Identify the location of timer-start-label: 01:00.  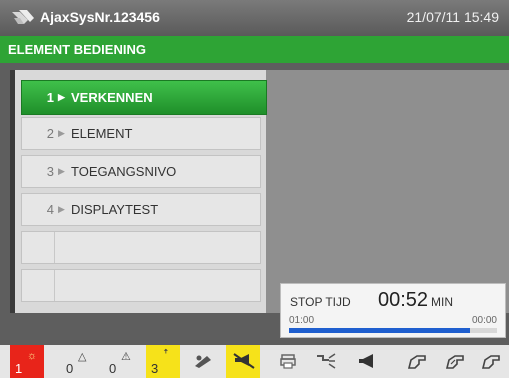
(302, 320).